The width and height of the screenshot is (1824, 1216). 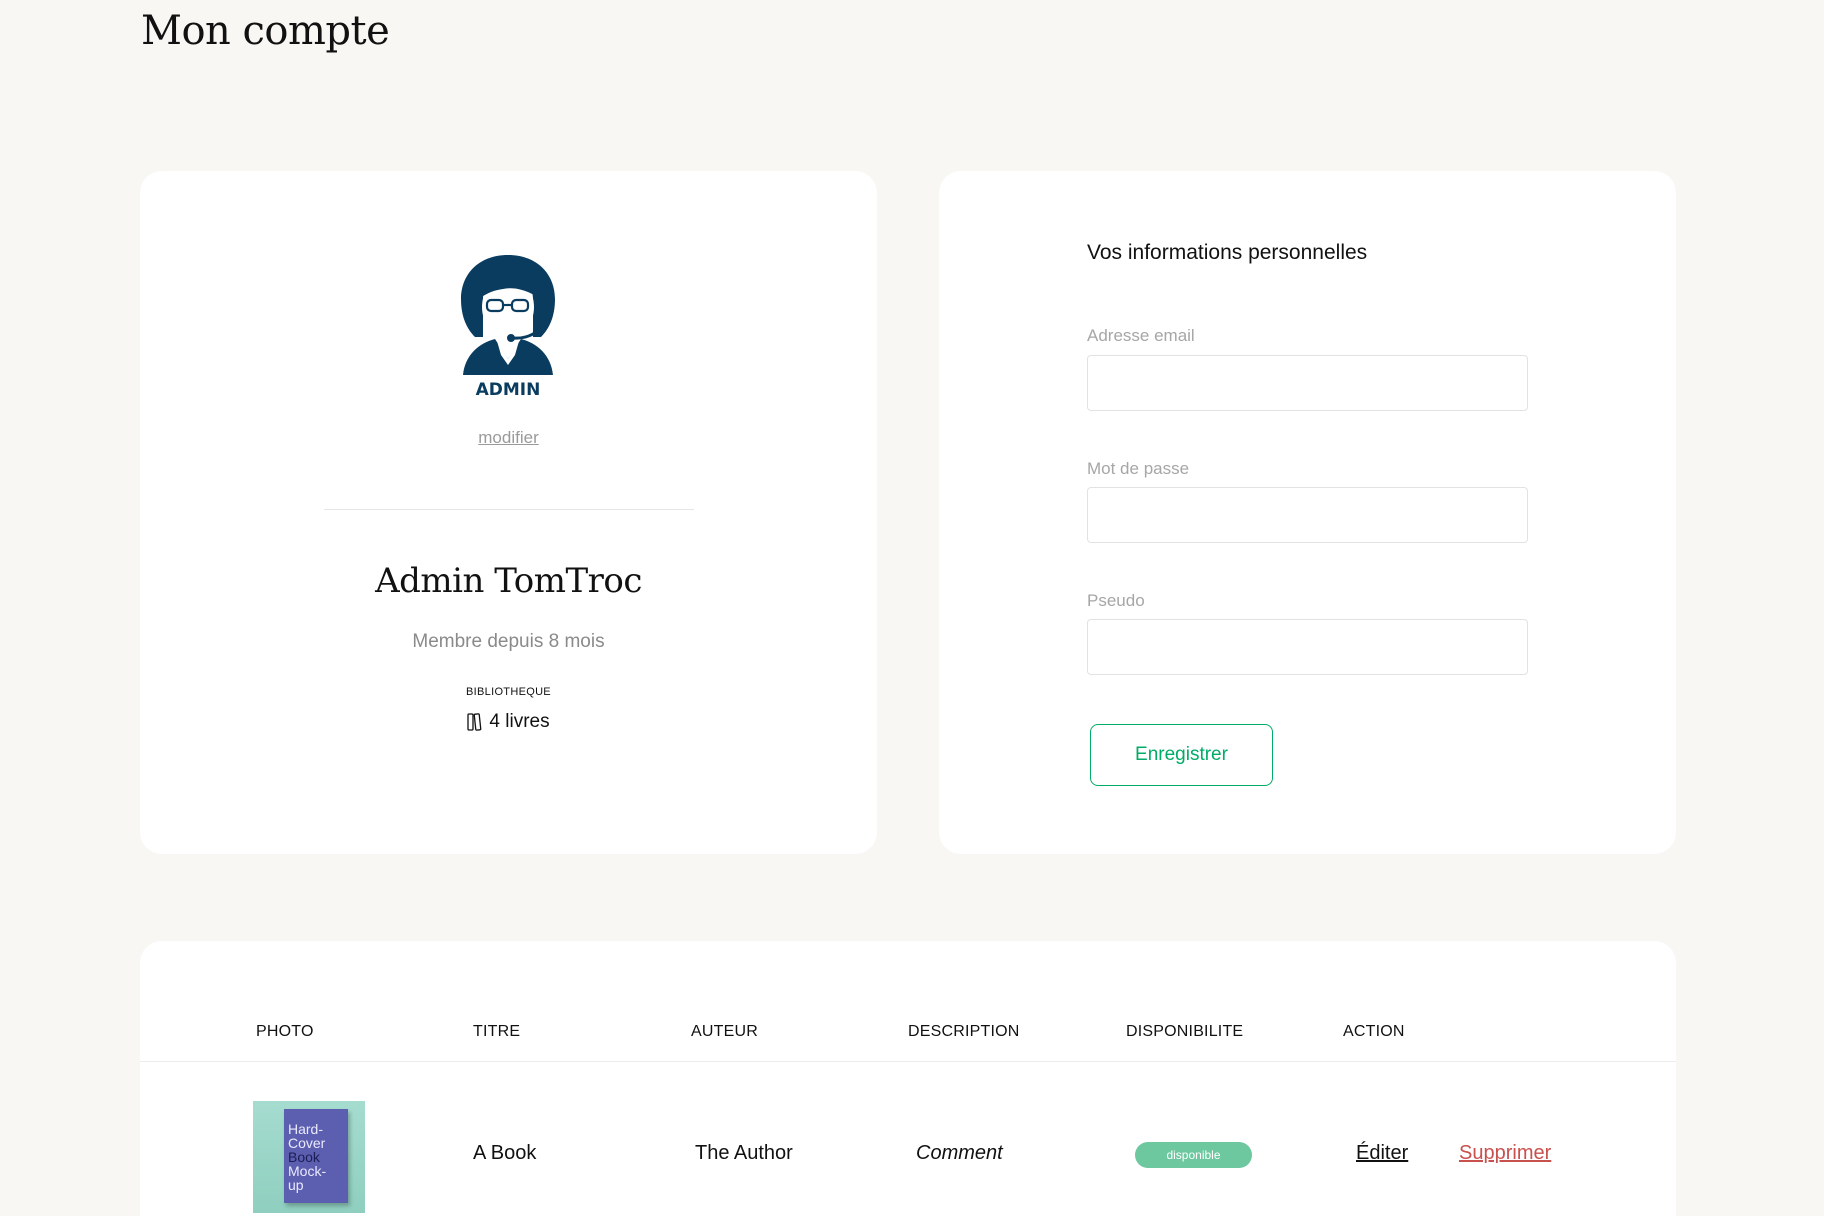 What do you see at coordinates (508, 390) in the screenshot?
I see `svg-text: ADMIN` at bounding box center [508, 390].